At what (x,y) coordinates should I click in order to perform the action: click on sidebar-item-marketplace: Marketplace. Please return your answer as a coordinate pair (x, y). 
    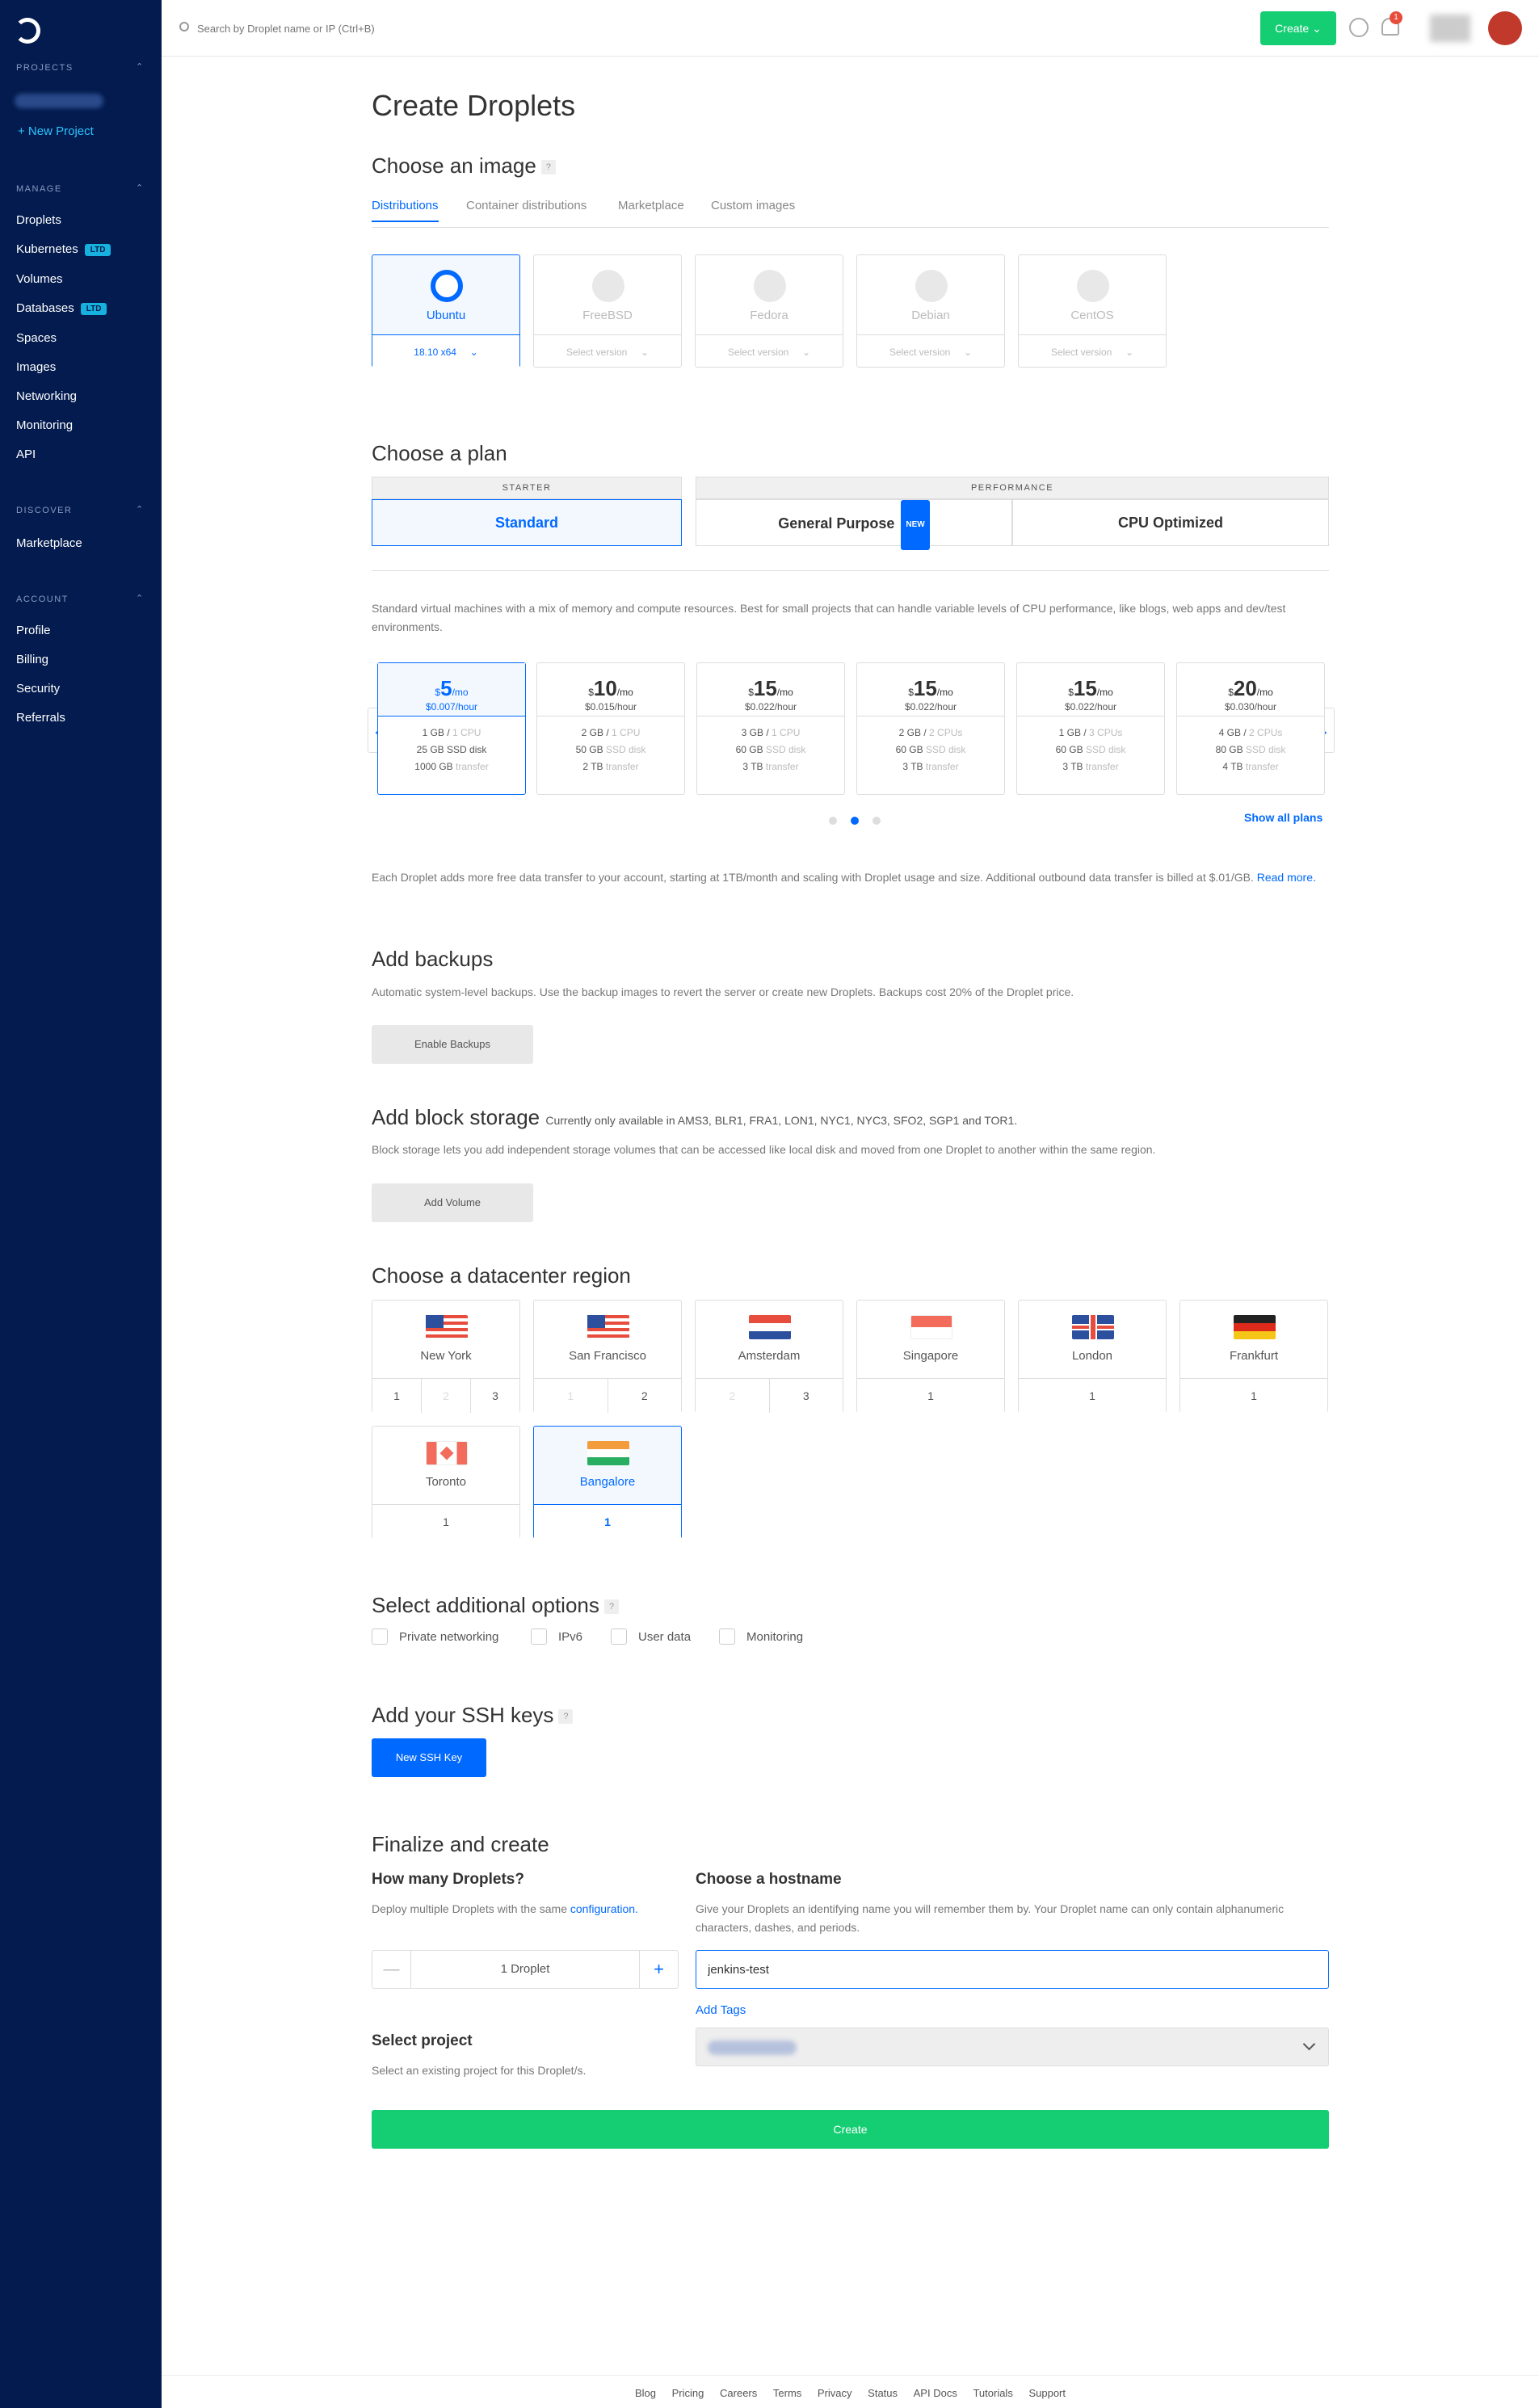
    Looking at the image, I should click on (49, 543).